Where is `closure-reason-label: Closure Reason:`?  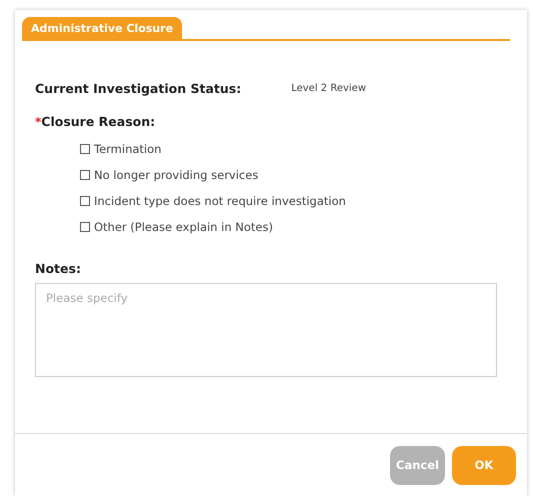 closure-reason-label: Closure Reason: is located at coordinates (98, 121).